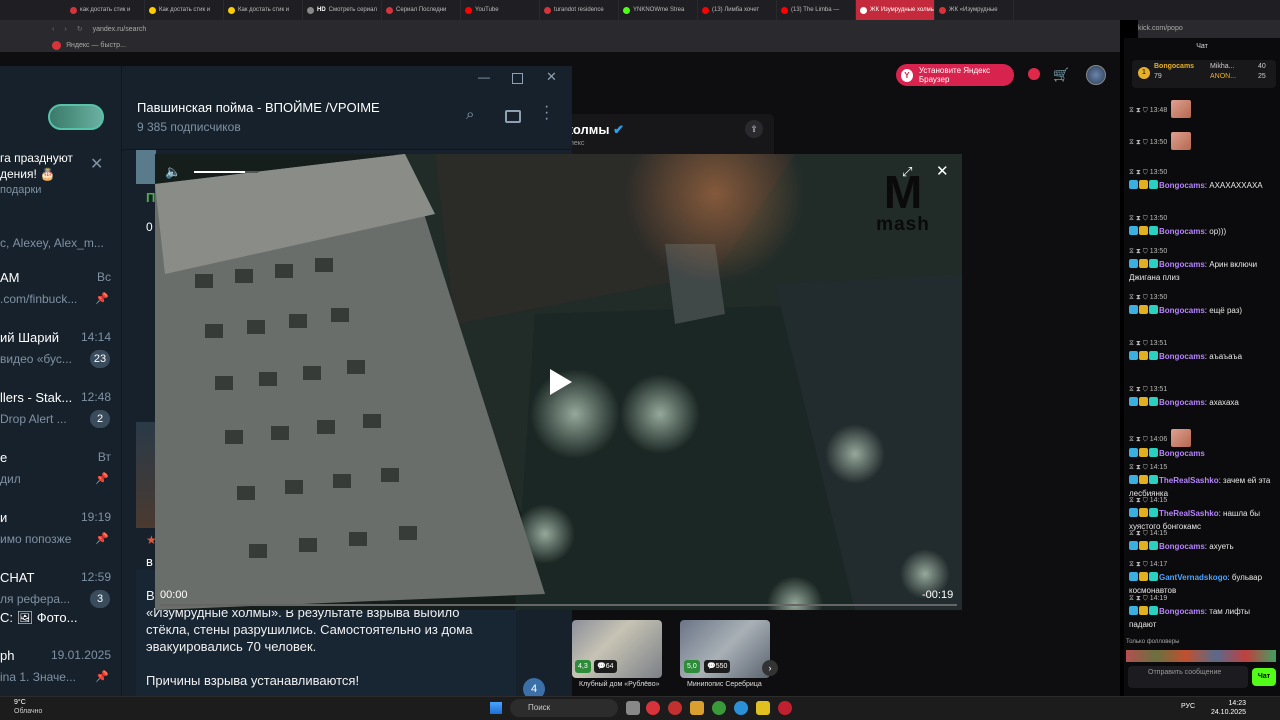  What do you see at coordinates (421, 10) in the screenshot?
I see `browser-tab: Сериал Последни` at bounding box center [421, 10].